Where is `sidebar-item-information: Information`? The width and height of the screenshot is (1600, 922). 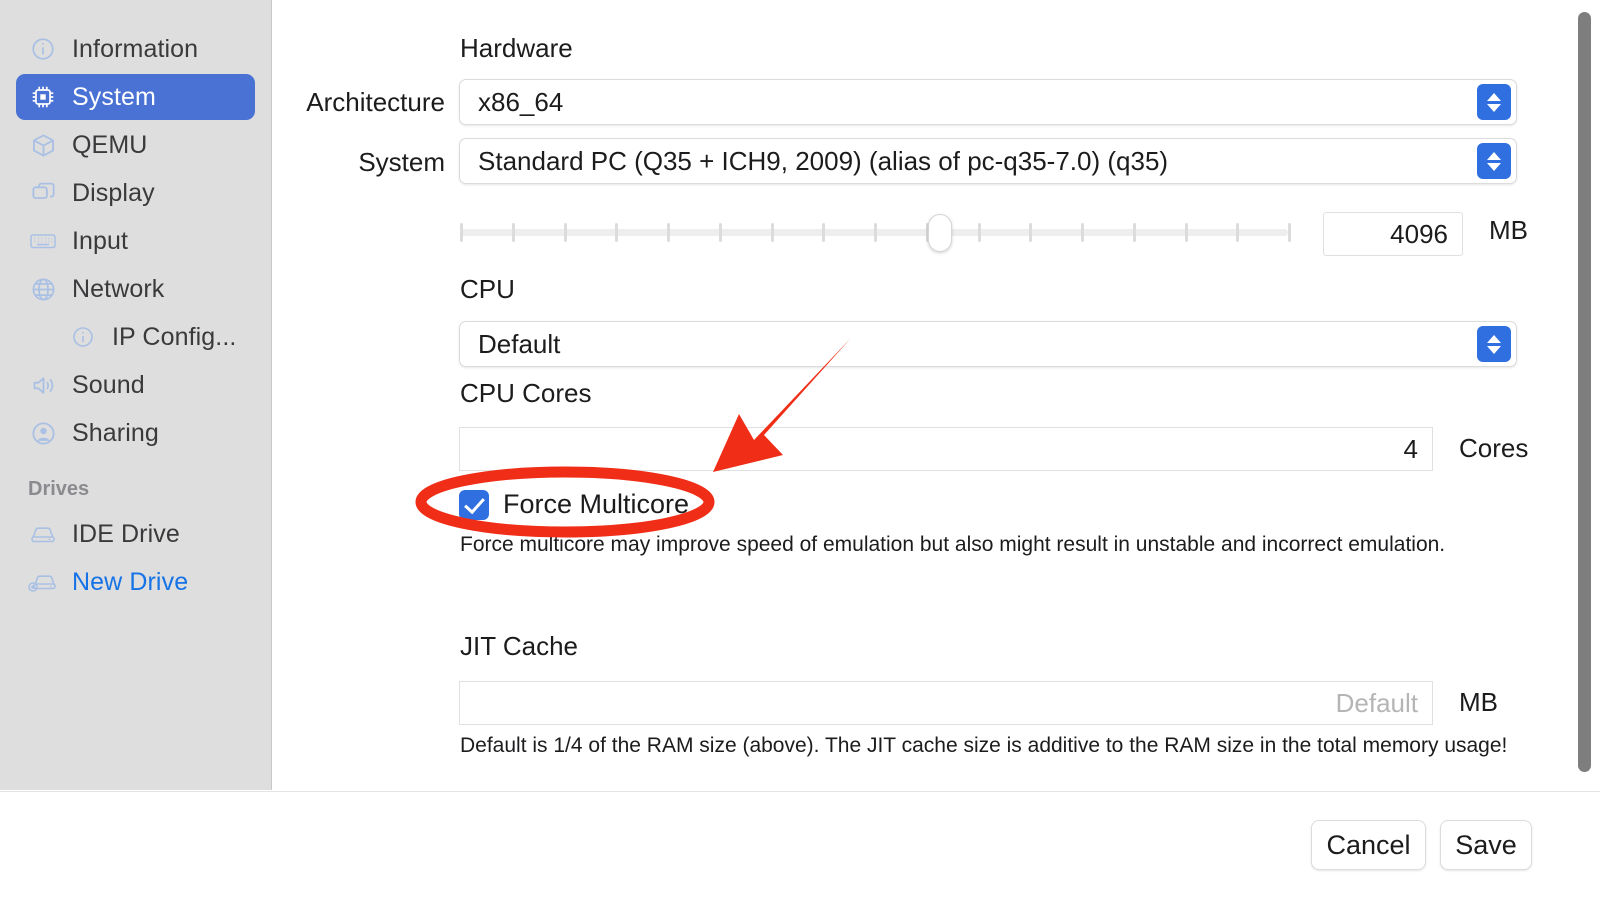 sidebar-item-information: Information is located at coordinates (135, 49).